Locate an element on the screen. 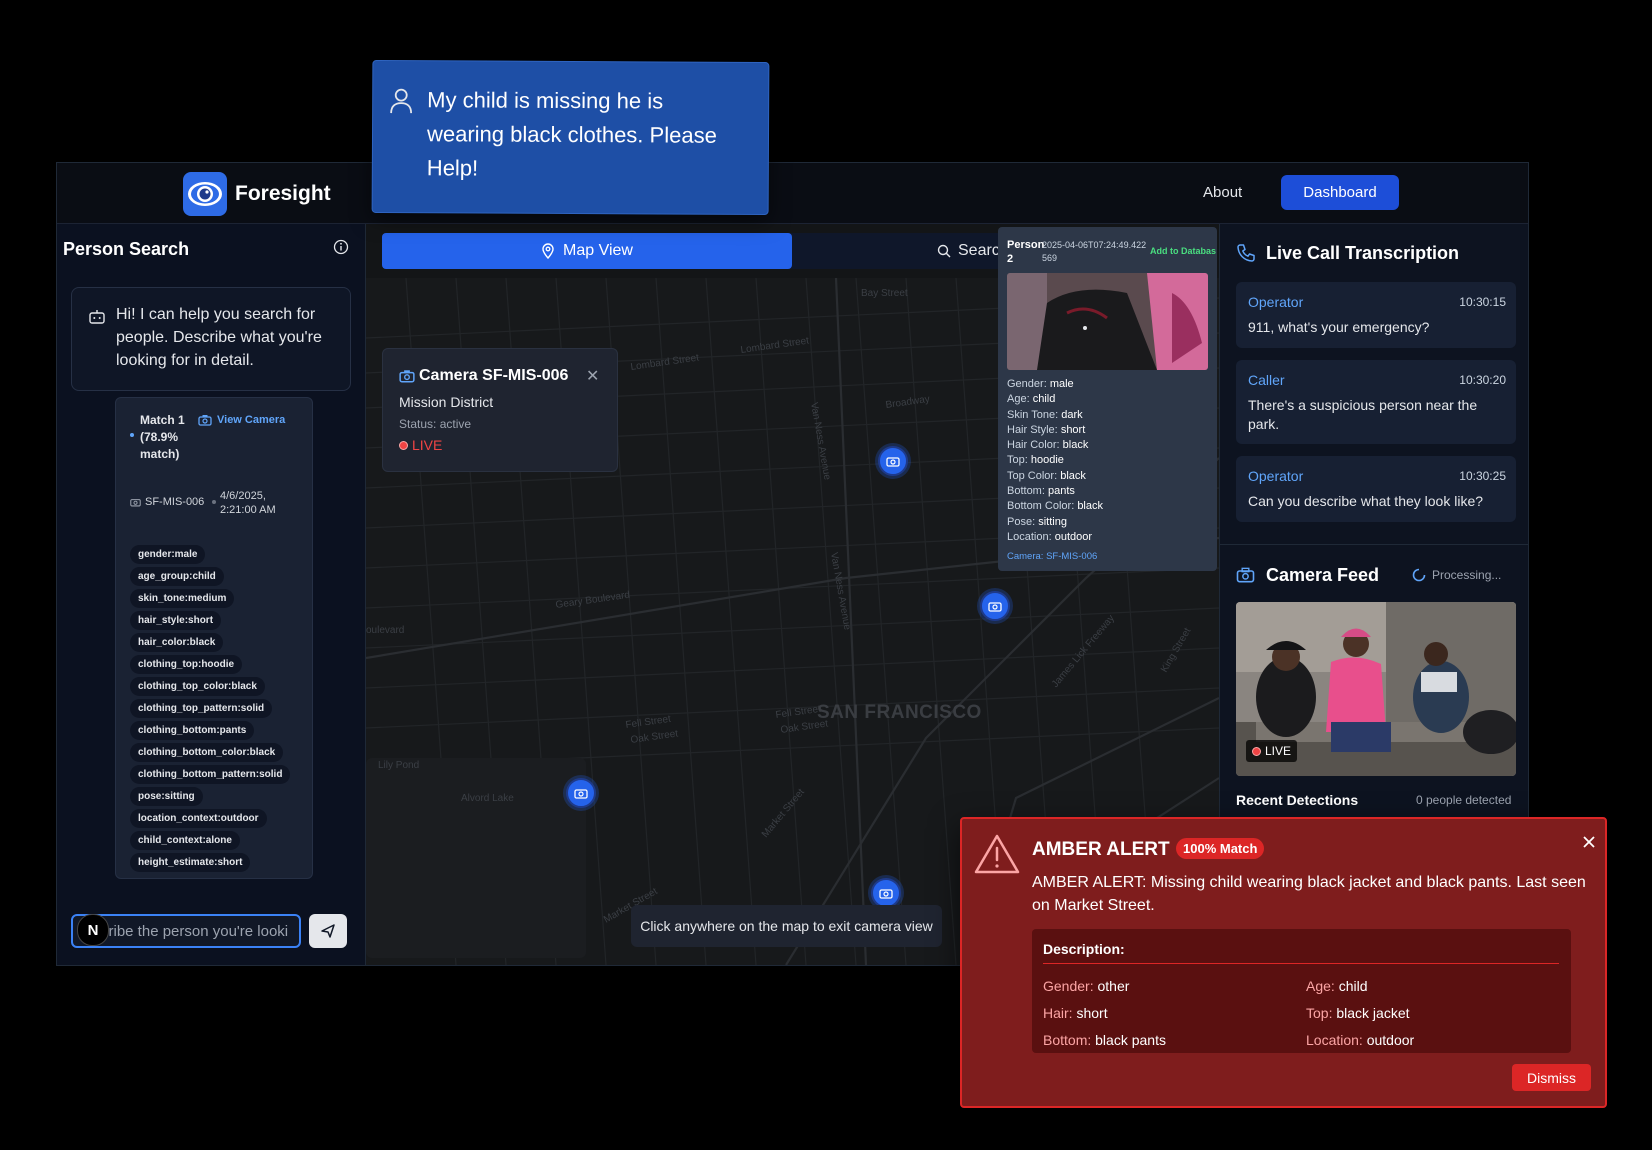 This screenshot has height=1150, width=1652. live-label: LIVE is located at coordinates (1278, 751).